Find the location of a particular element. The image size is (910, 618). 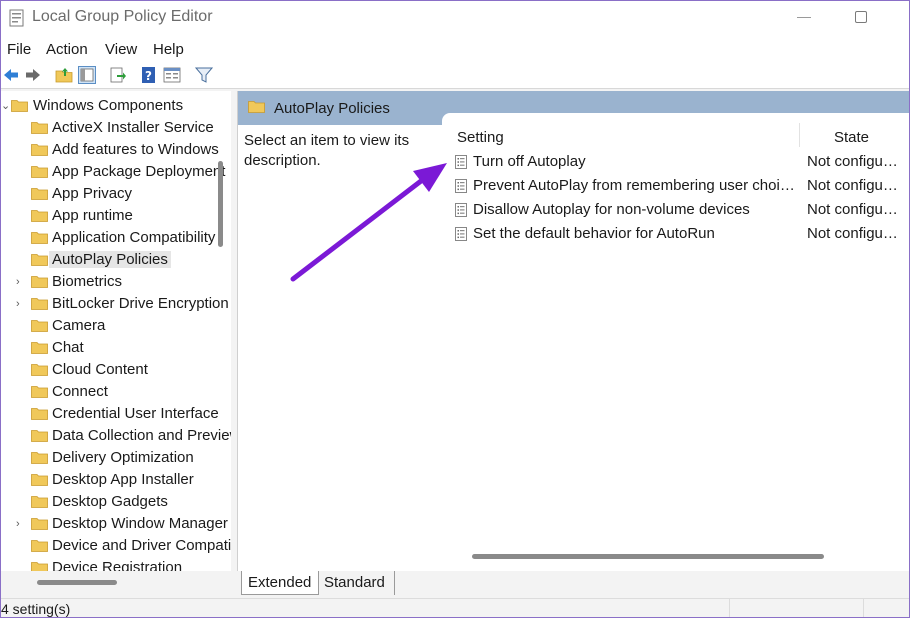

tree-item: Application Compatibility is located at coordinates (116, 238).